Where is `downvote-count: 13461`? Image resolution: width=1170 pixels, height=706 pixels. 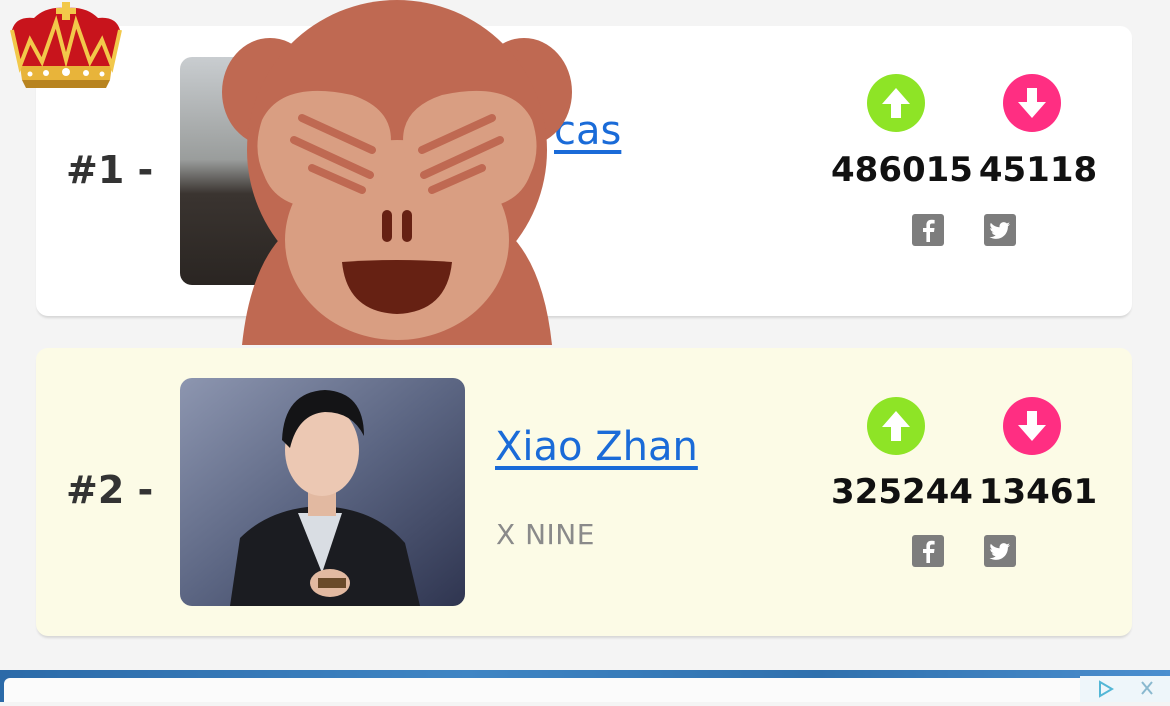 downvote-count: 13461 is located at coordinates (1038, 492).